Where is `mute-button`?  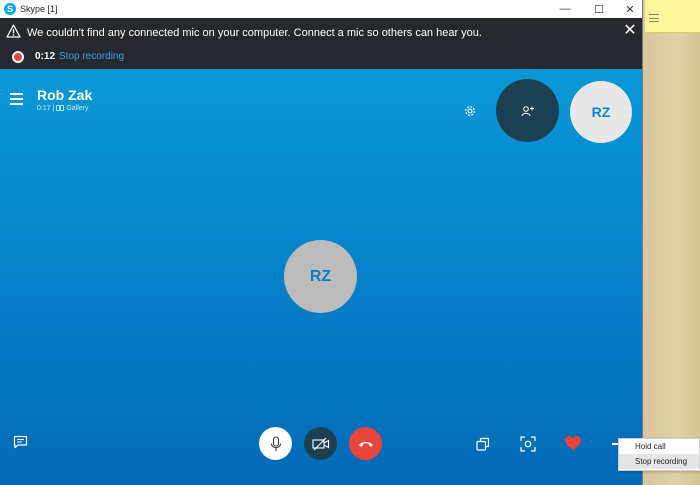 mute-button is located at coordinates (275, 443).